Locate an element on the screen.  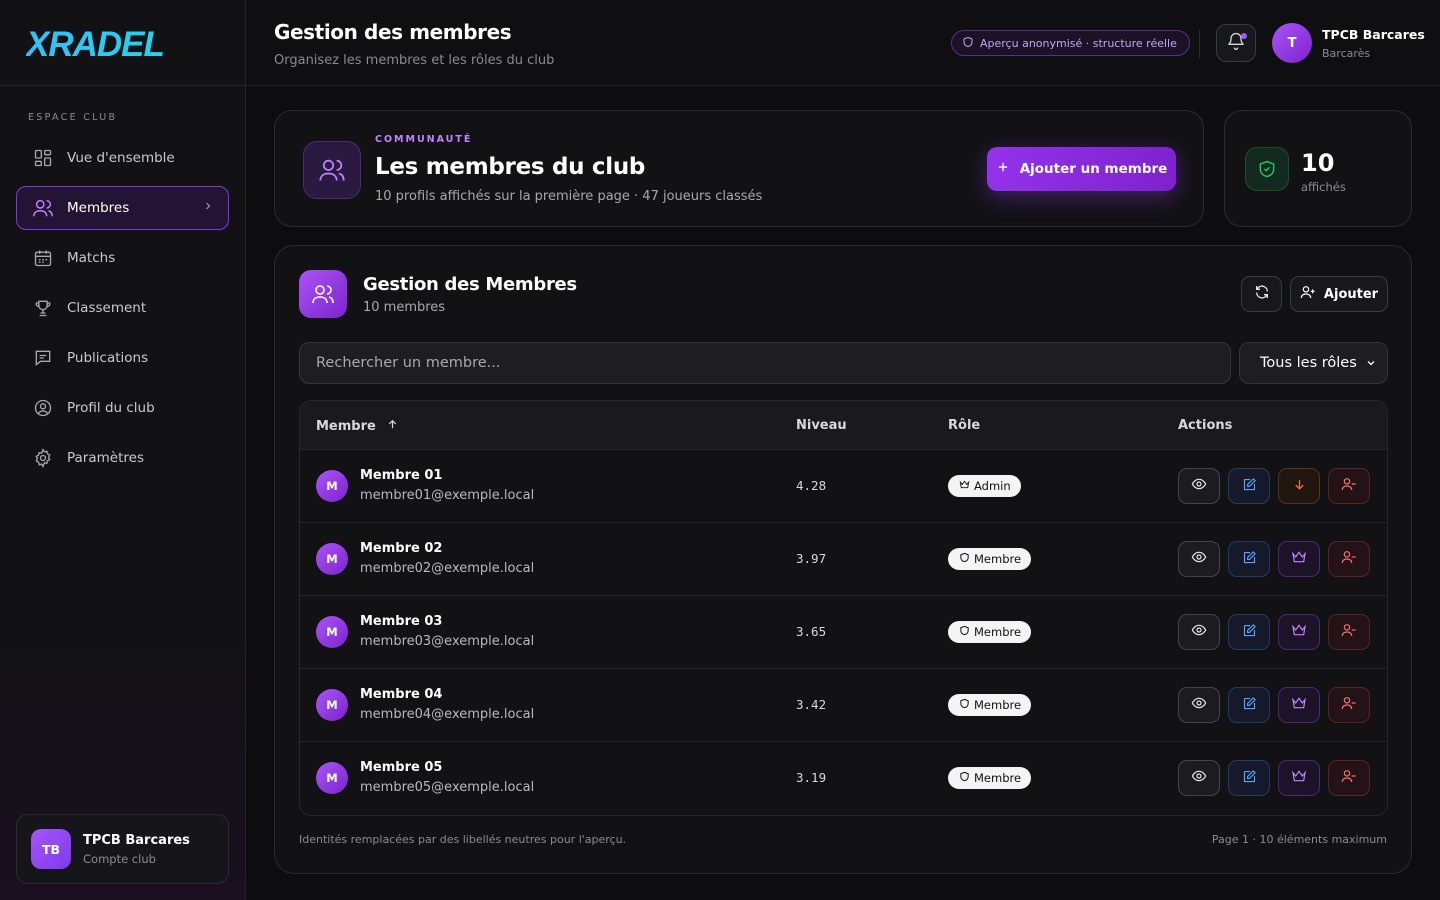
sidebar-item-club-profile: Profil du club is located at coordinates (122, 408).